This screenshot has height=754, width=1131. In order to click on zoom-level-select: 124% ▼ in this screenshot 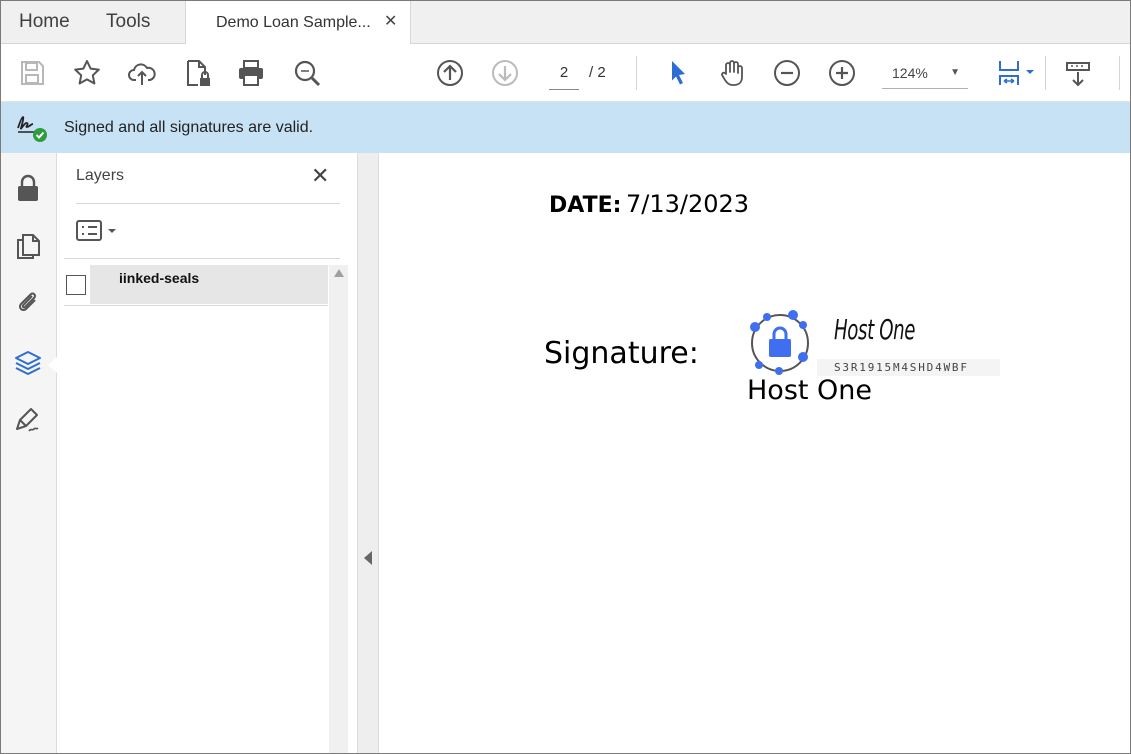, I will do `click(925, 75)`.